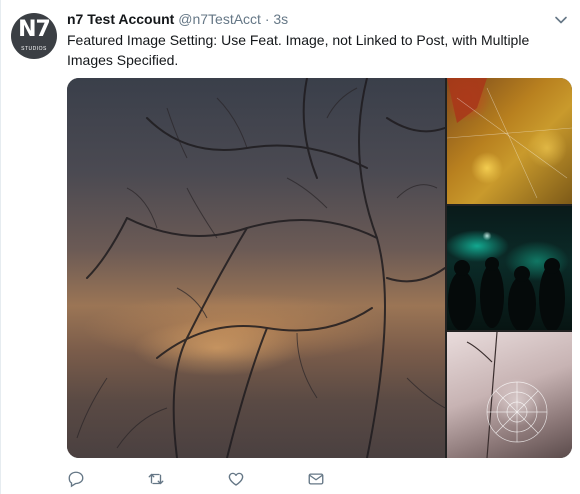 The image size is (580, 494). I want to click on retweet-icon, so click(157, 480).